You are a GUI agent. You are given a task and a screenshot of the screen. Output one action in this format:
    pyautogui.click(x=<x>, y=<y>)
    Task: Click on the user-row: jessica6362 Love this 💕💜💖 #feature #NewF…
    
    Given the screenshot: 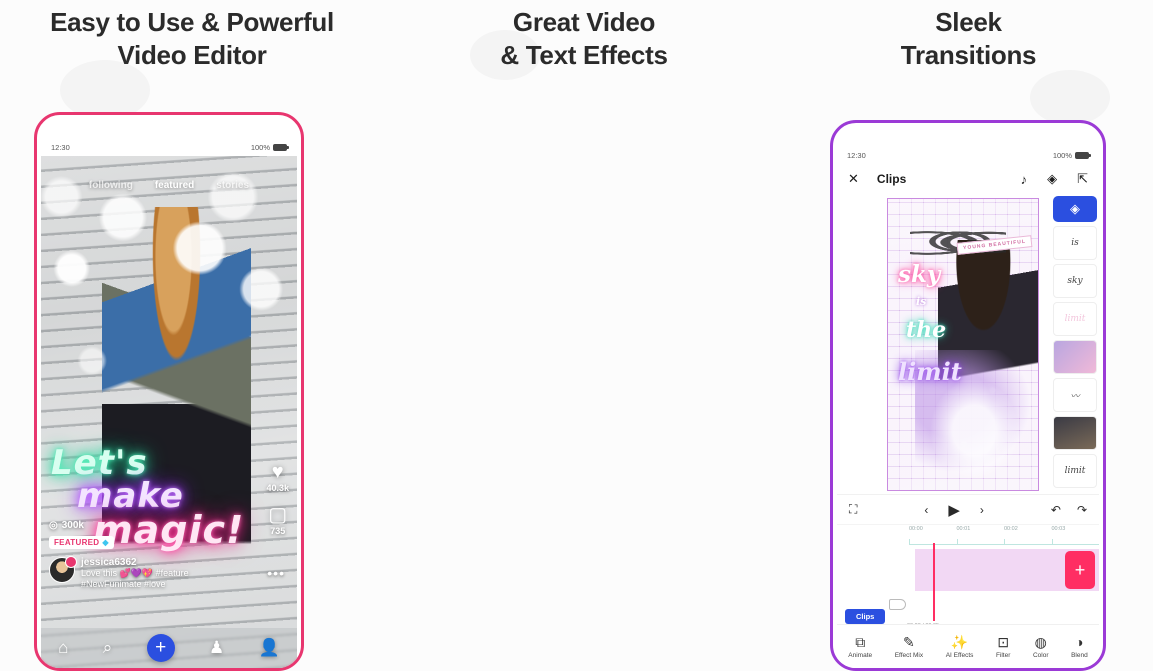 What is the action you would take?
    pyautogui.click(x=169, y=573)
    